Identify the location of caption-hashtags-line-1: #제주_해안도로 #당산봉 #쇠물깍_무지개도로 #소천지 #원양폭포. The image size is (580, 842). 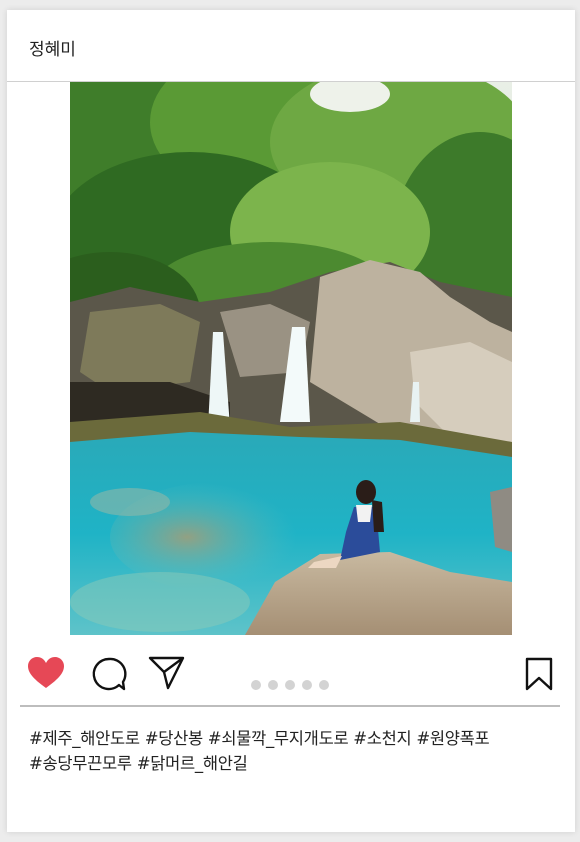
(293, 738).